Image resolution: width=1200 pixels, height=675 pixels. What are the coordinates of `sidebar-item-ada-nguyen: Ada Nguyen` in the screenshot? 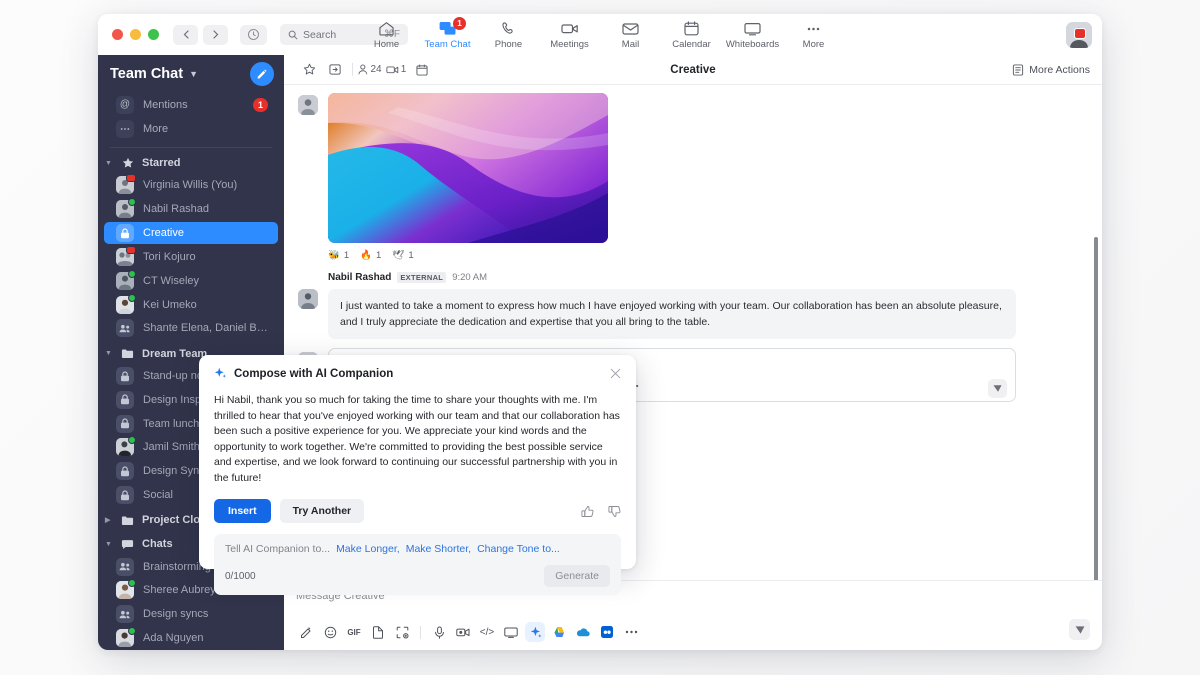 It's located at (191, 638).